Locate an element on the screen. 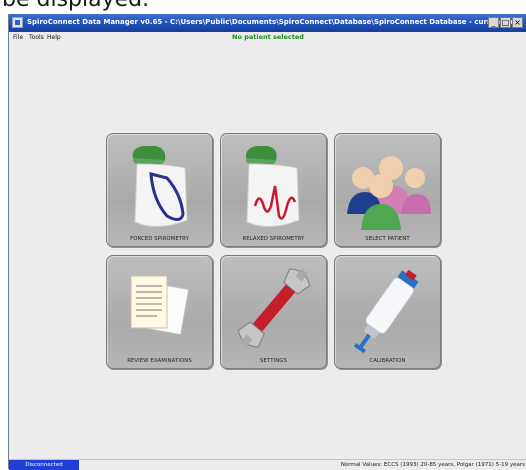 This screenshot has height=470, width=526. app-icon is located at coordinates (17, 22).